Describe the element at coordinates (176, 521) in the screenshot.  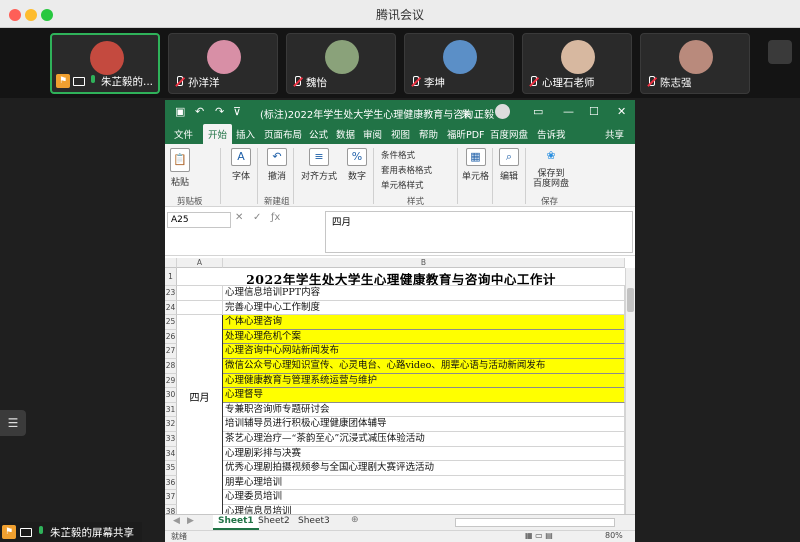
I see `prev-sheet-icon: ◀` at that location.